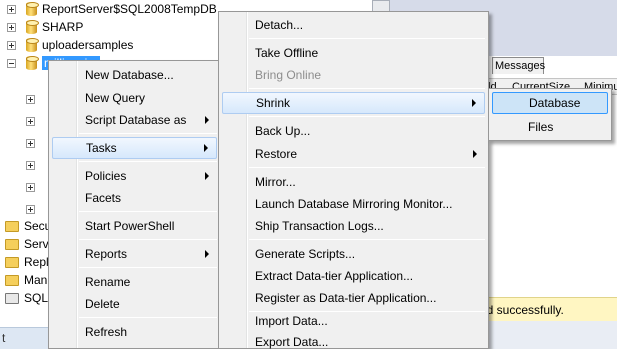  What do you see at coordinates (36, 280) in the screenshot?
I see `tree-node-label: Man` at bounding box center [36, 280].